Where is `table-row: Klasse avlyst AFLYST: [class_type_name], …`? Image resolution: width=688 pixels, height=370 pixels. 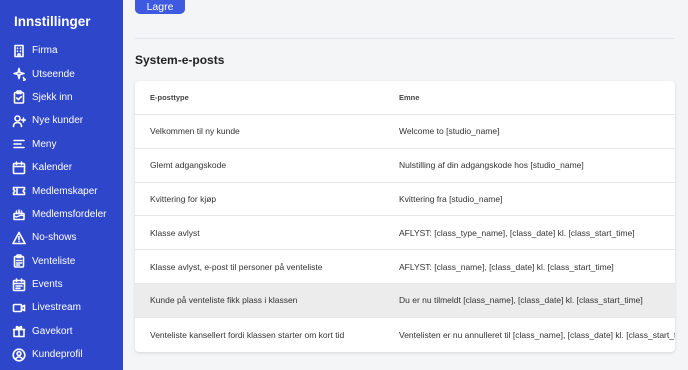 table-row: Klasse avlyst AFLYST: [class_type_name], … is located at coordinates (405, 233).